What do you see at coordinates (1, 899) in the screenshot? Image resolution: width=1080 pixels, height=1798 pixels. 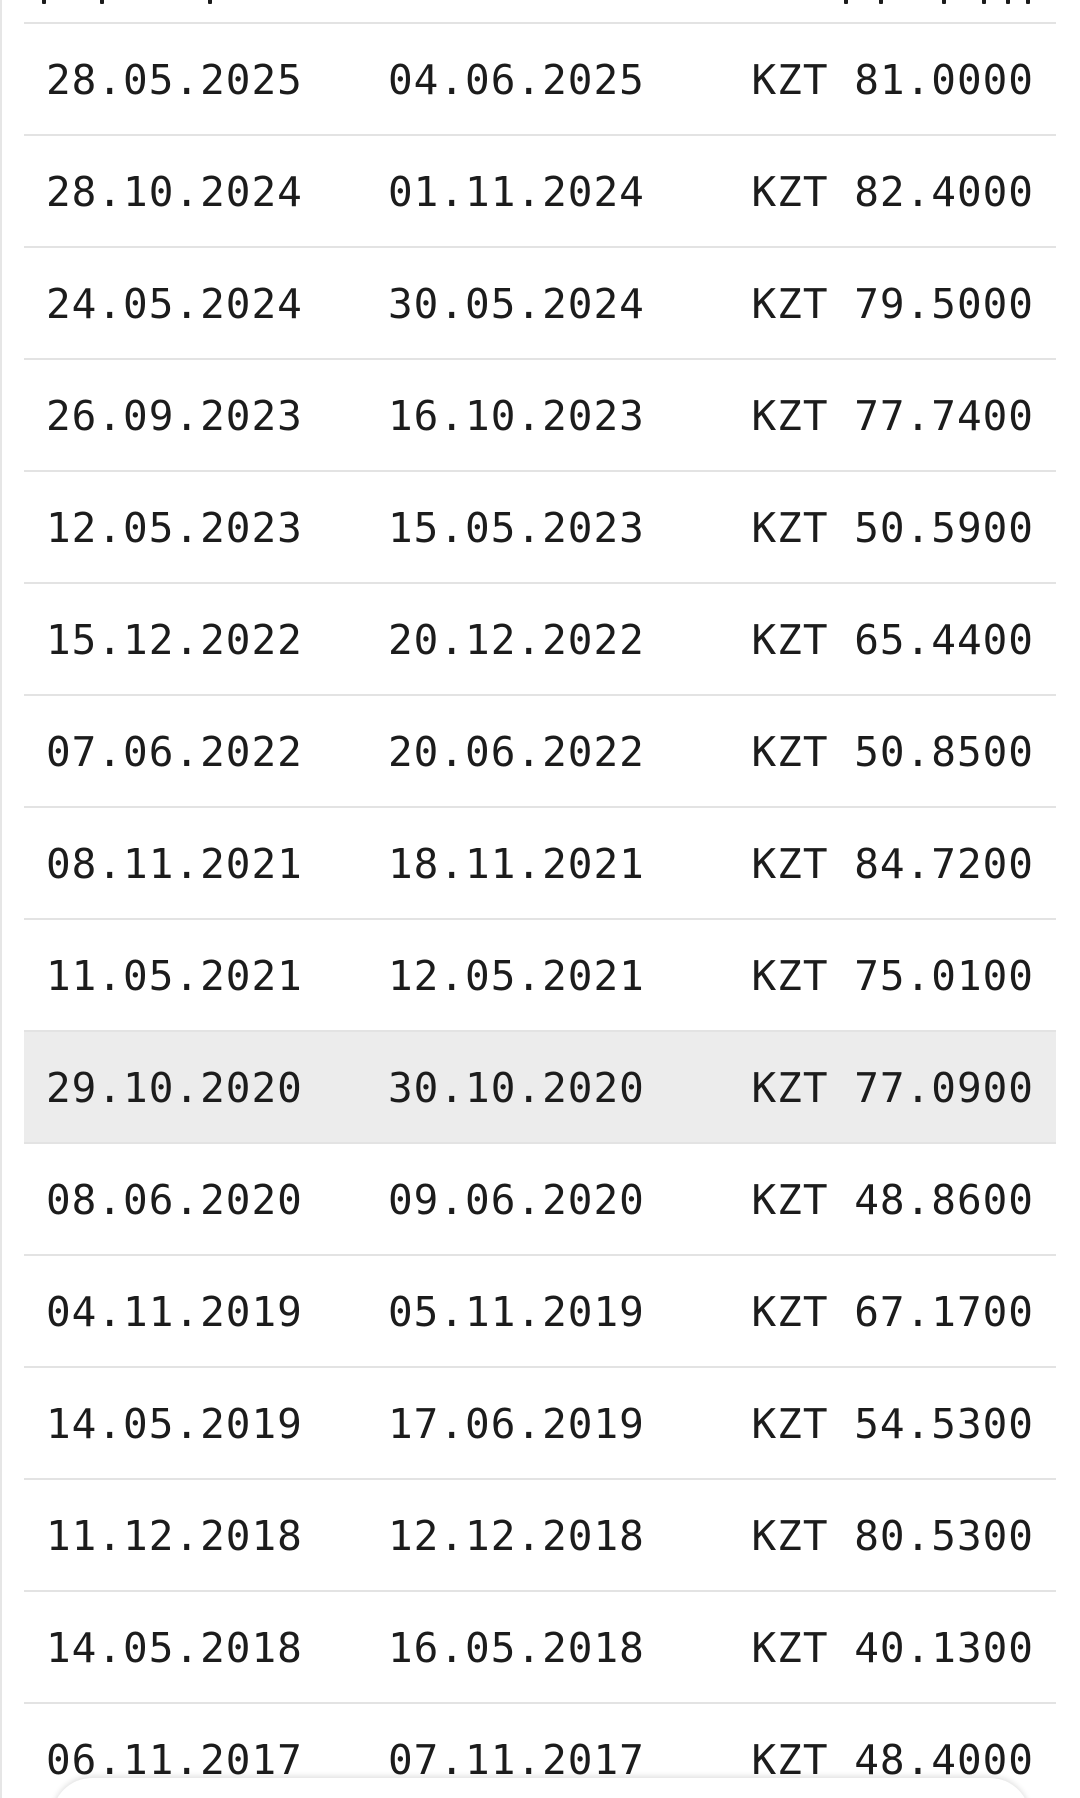 I see `page-left-border` at bounding box center [1, 899].